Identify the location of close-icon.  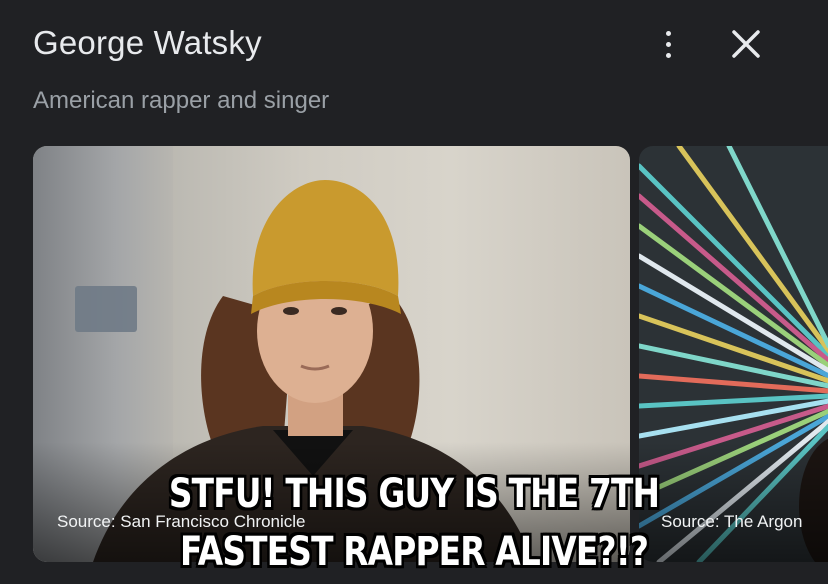
(746, 44).